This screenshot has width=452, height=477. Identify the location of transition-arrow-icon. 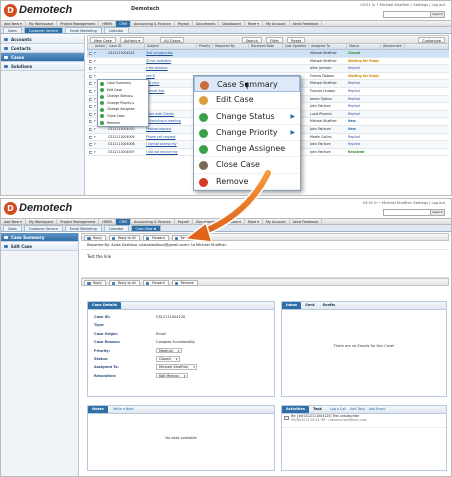
(228, 205).